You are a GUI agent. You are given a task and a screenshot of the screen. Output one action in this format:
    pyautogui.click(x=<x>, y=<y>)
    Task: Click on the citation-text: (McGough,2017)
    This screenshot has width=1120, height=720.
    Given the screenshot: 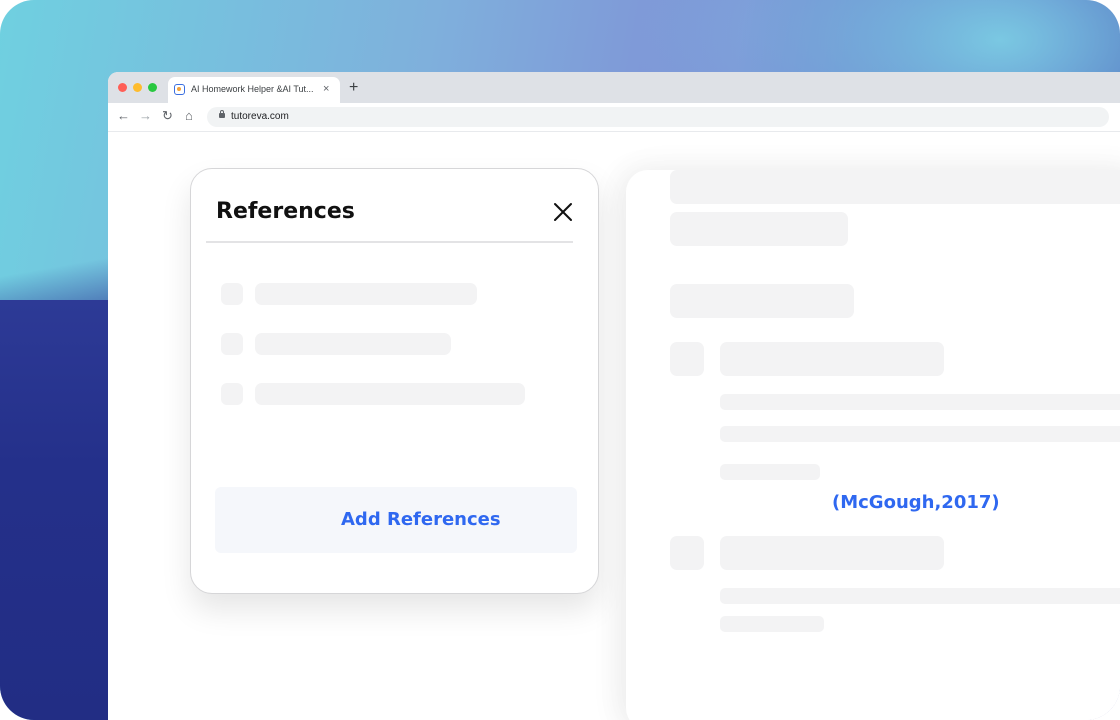 What is the action you would take?
    pyautogui.click(x=916, y=502)
    